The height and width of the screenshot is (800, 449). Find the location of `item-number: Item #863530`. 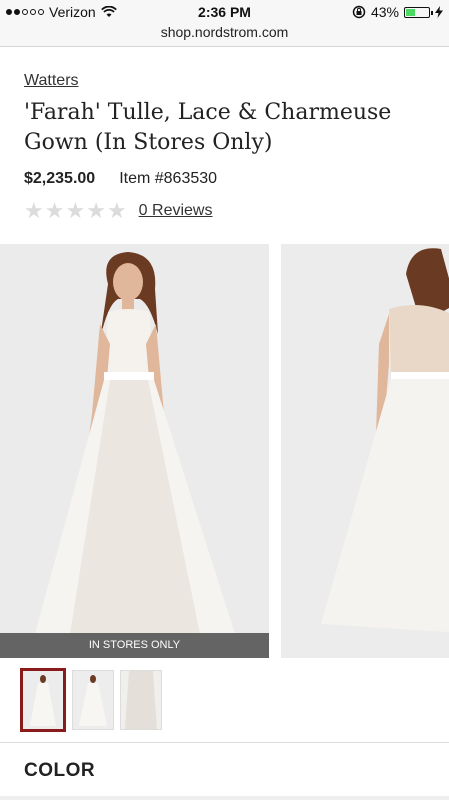

item-number: Item #863530 is located at coordinates (168, 178).